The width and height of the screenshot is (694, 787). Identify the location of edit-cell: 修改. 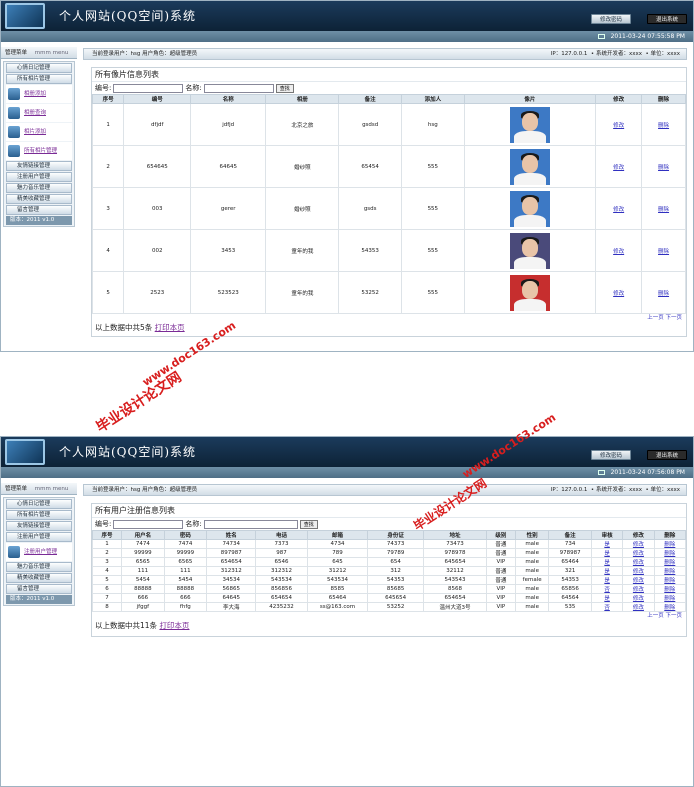
(638, 607).